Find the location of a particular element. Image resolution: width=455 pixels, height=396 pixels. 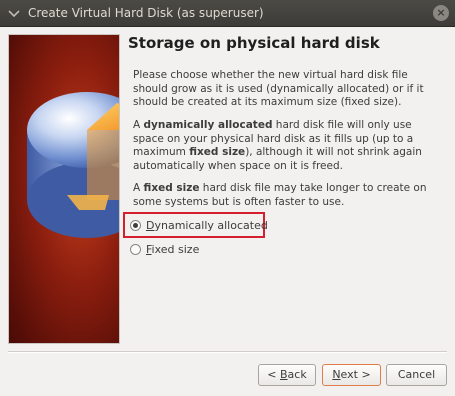

fixed-size-radio is located at coordinates (135, 249).